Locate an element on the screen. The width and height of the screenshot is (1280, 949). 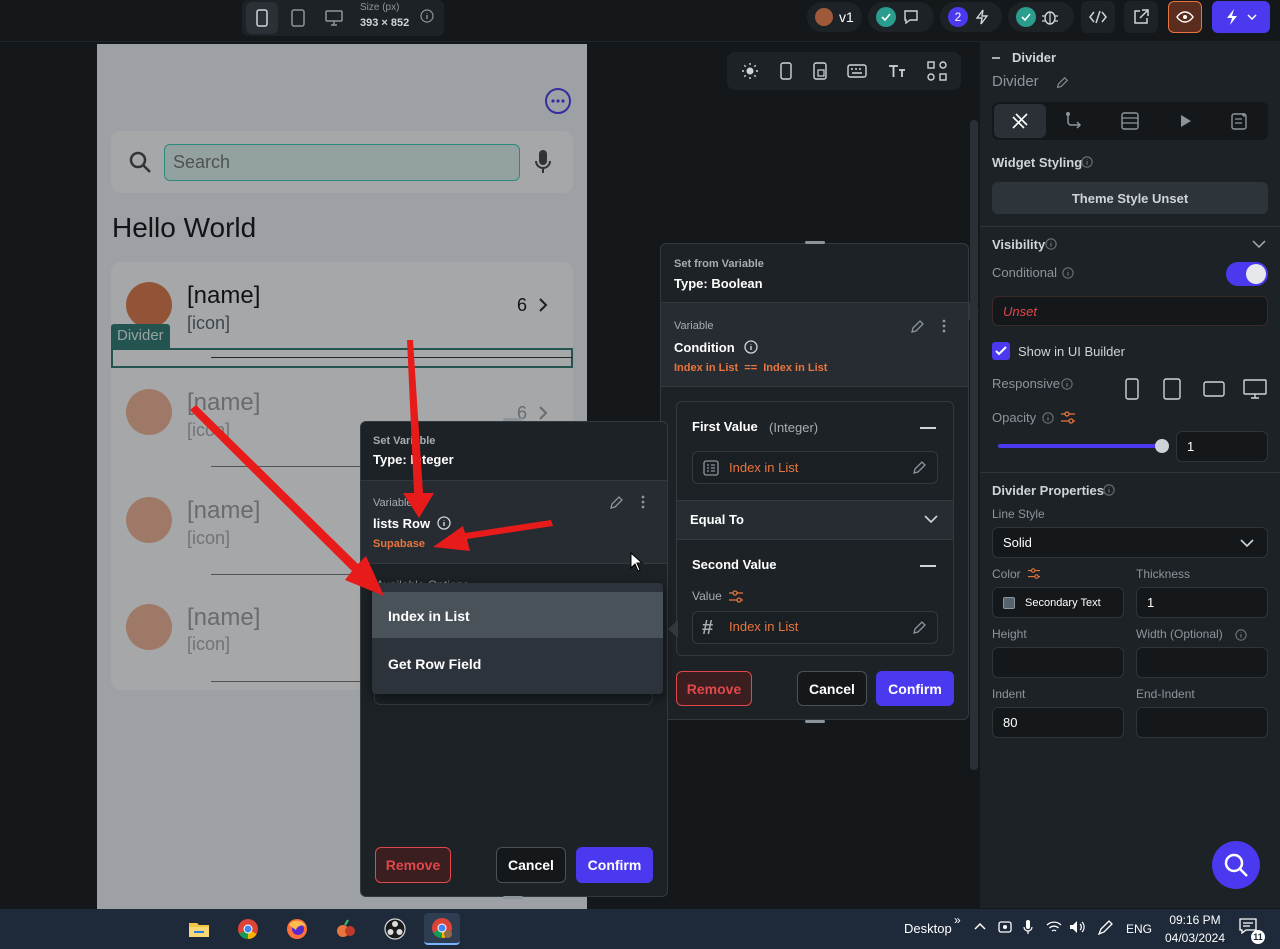
tab-properties is located at coordinates (1020, 121).